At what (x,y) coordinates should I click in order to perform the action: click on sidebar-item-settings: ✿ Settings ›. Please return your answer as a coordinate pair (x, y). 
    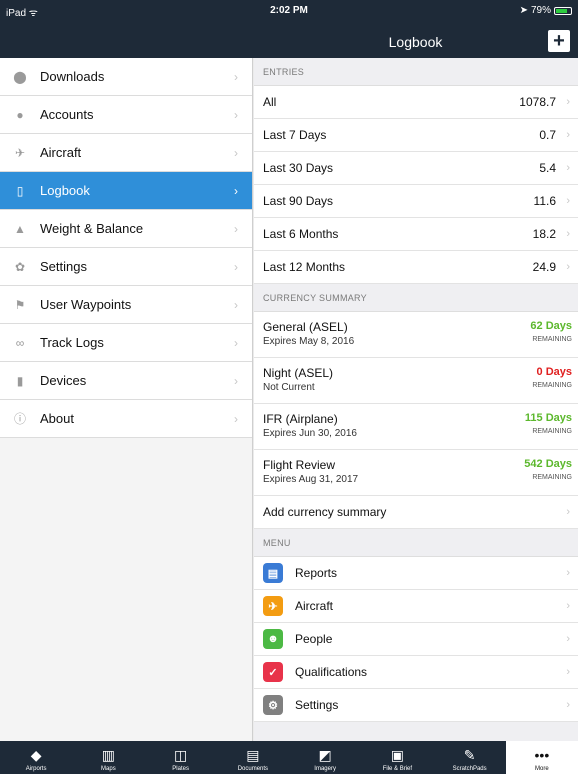
    Looking at the image, I should click on (126, 267).